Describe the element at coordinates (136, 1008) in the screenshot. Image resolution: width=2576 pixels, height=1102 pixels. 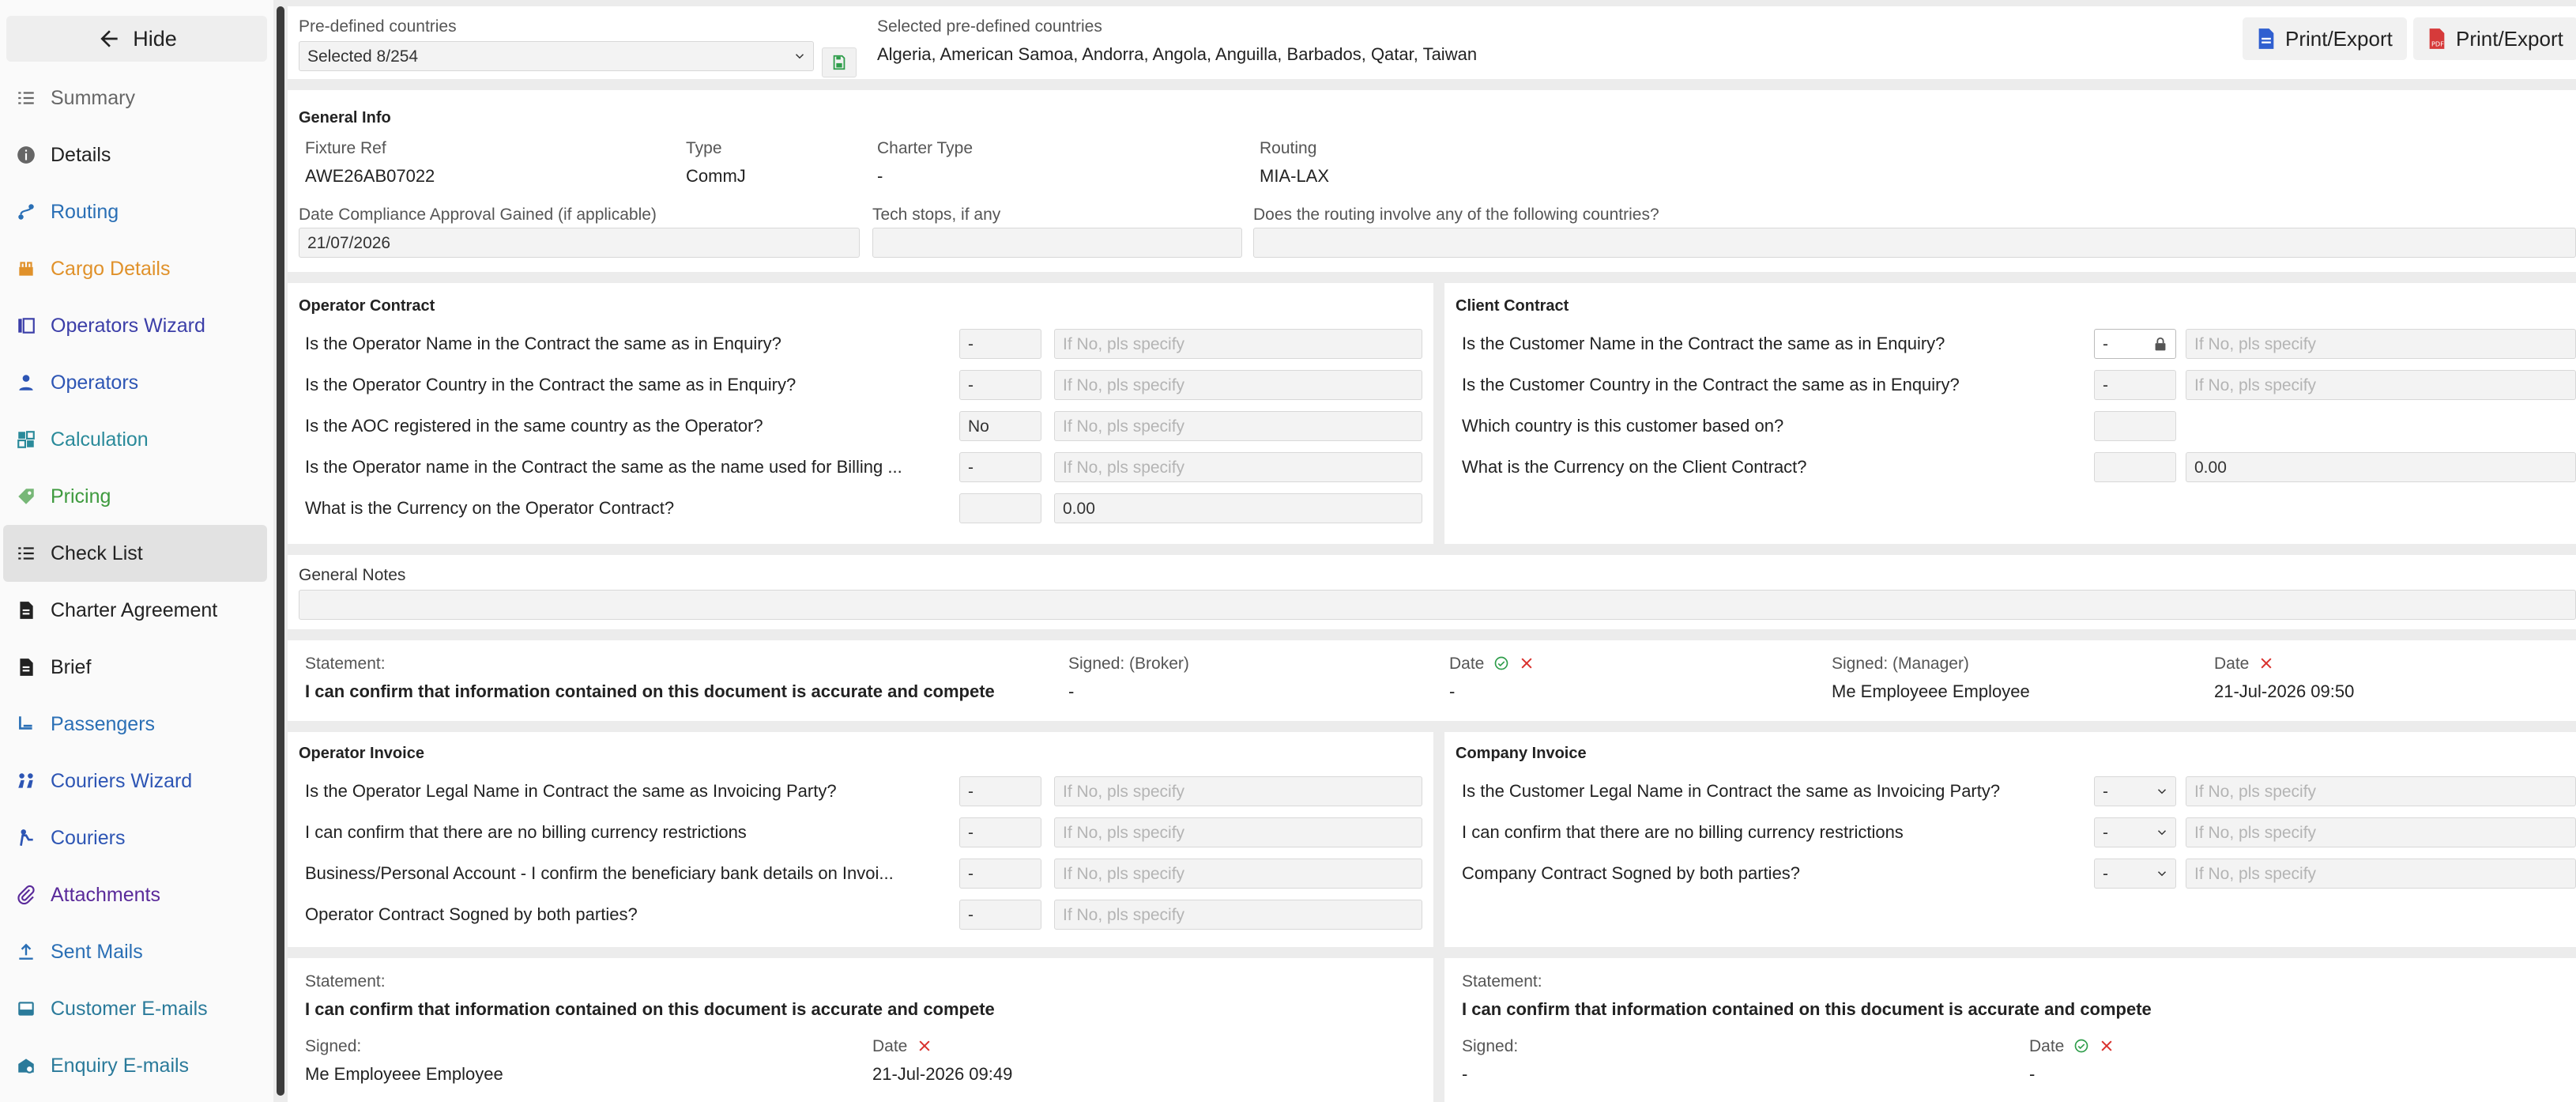
I see `sidebar-item-customer-e-mails: Customer E-mails` at that location.